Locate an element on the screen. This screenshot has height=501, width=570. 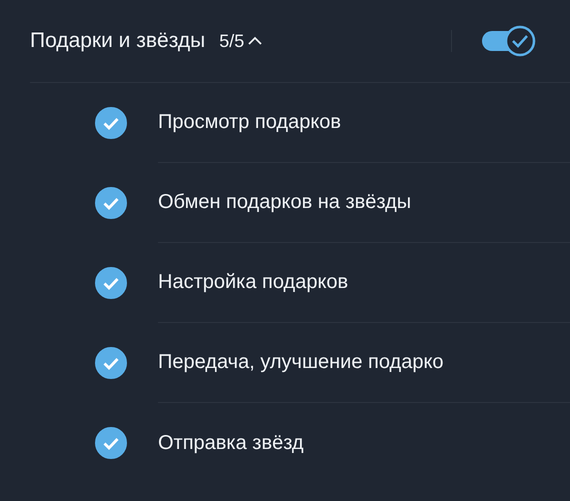
permission-label: Передача, улучшение подарко is located at coordinates (301, 362).